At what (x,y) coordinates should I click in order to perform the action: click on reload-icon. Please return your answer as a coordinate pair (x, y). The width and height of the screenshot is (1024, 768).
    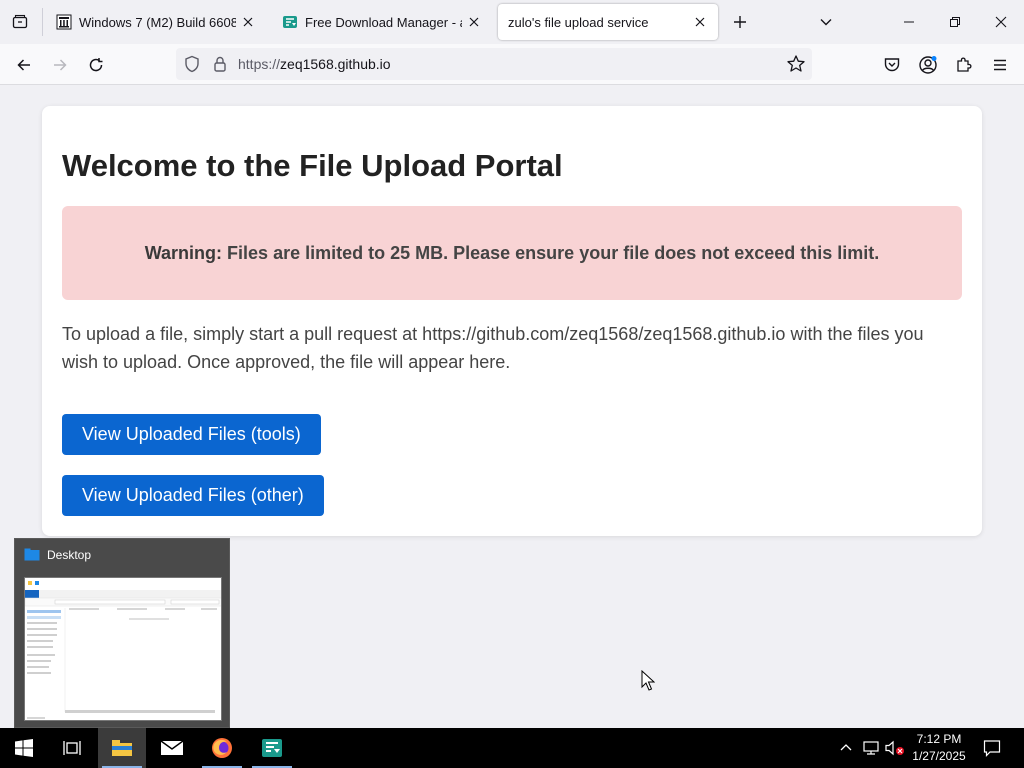
    Looking at the image, I should click on (96, 65).